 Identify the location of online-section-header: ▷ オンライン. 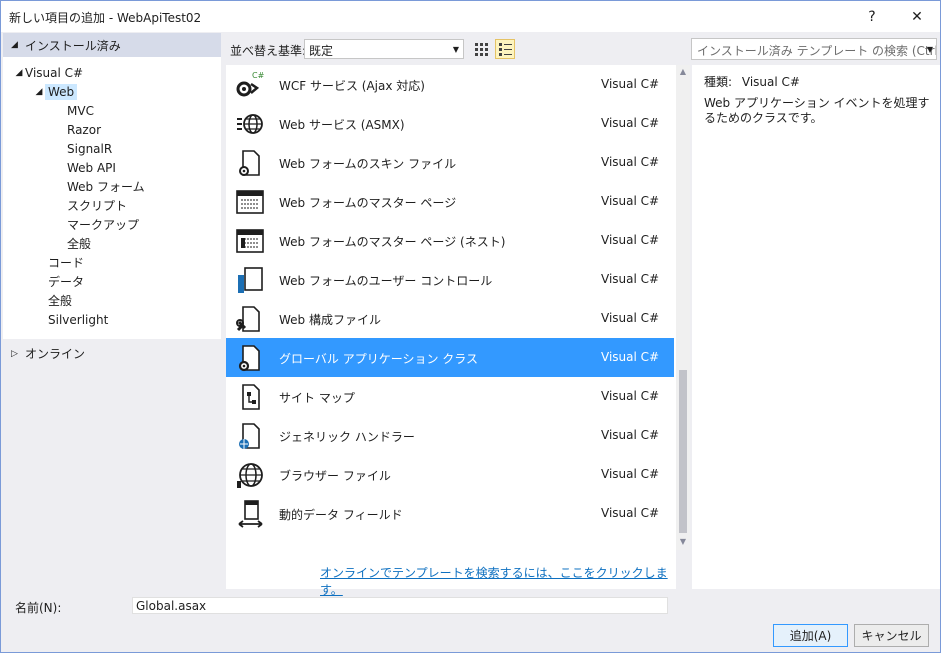
(48, 353).